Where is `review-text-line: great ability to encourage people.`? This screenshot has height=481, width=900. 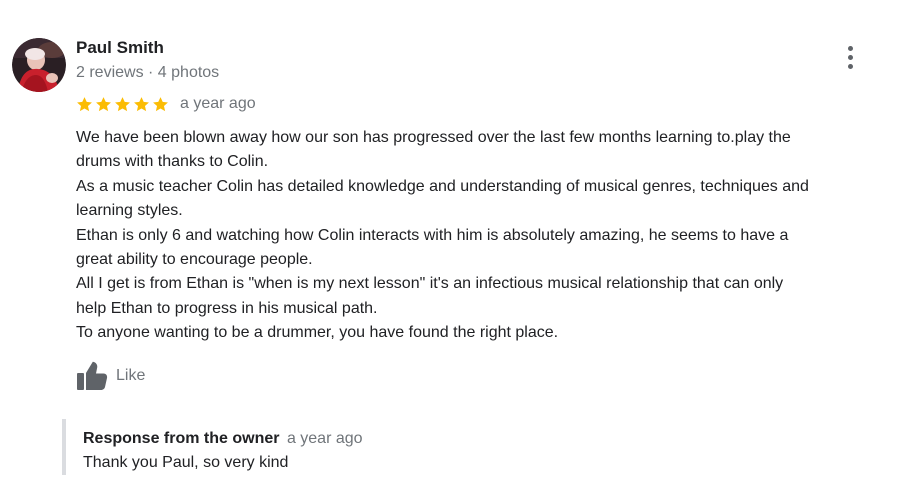 review-text-line: great ability to encourage people. is located at coordinates (194, 260).